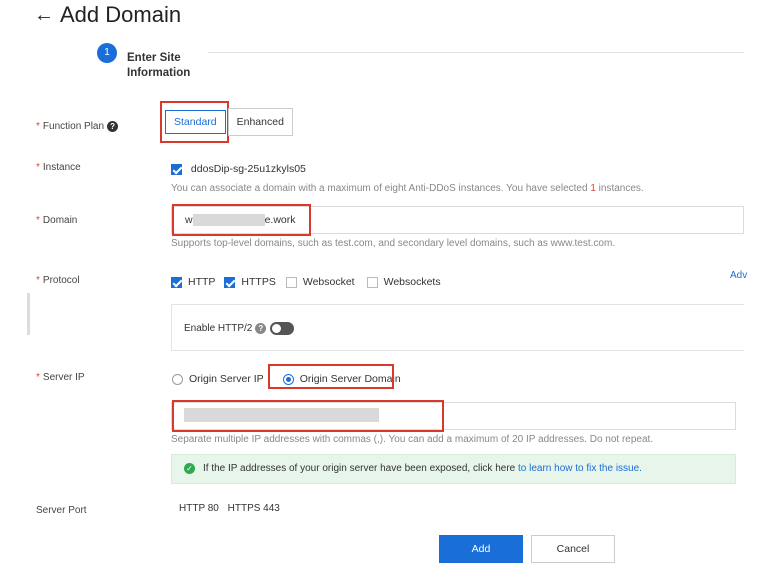 Image resolution: width=760 pixels, height=573 pixels. What do you see at coordinates (159, 65) in the screenshot?
I see `step-label: Enter Site Information` at bounding box center [159, 65].